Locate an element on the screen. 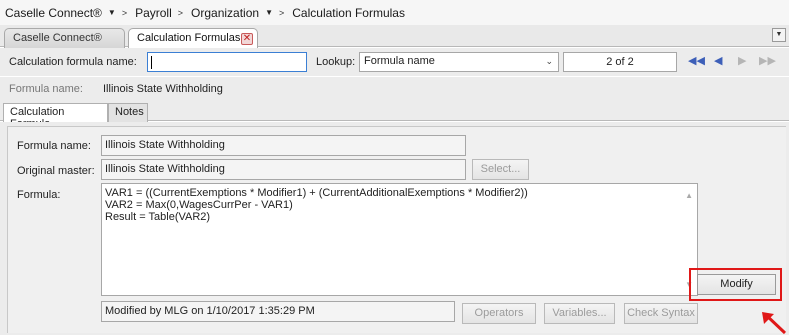 The width and height of the screenshot is (789, 335). previous-page-icon: ◀ is located at coordinates (718, 60).